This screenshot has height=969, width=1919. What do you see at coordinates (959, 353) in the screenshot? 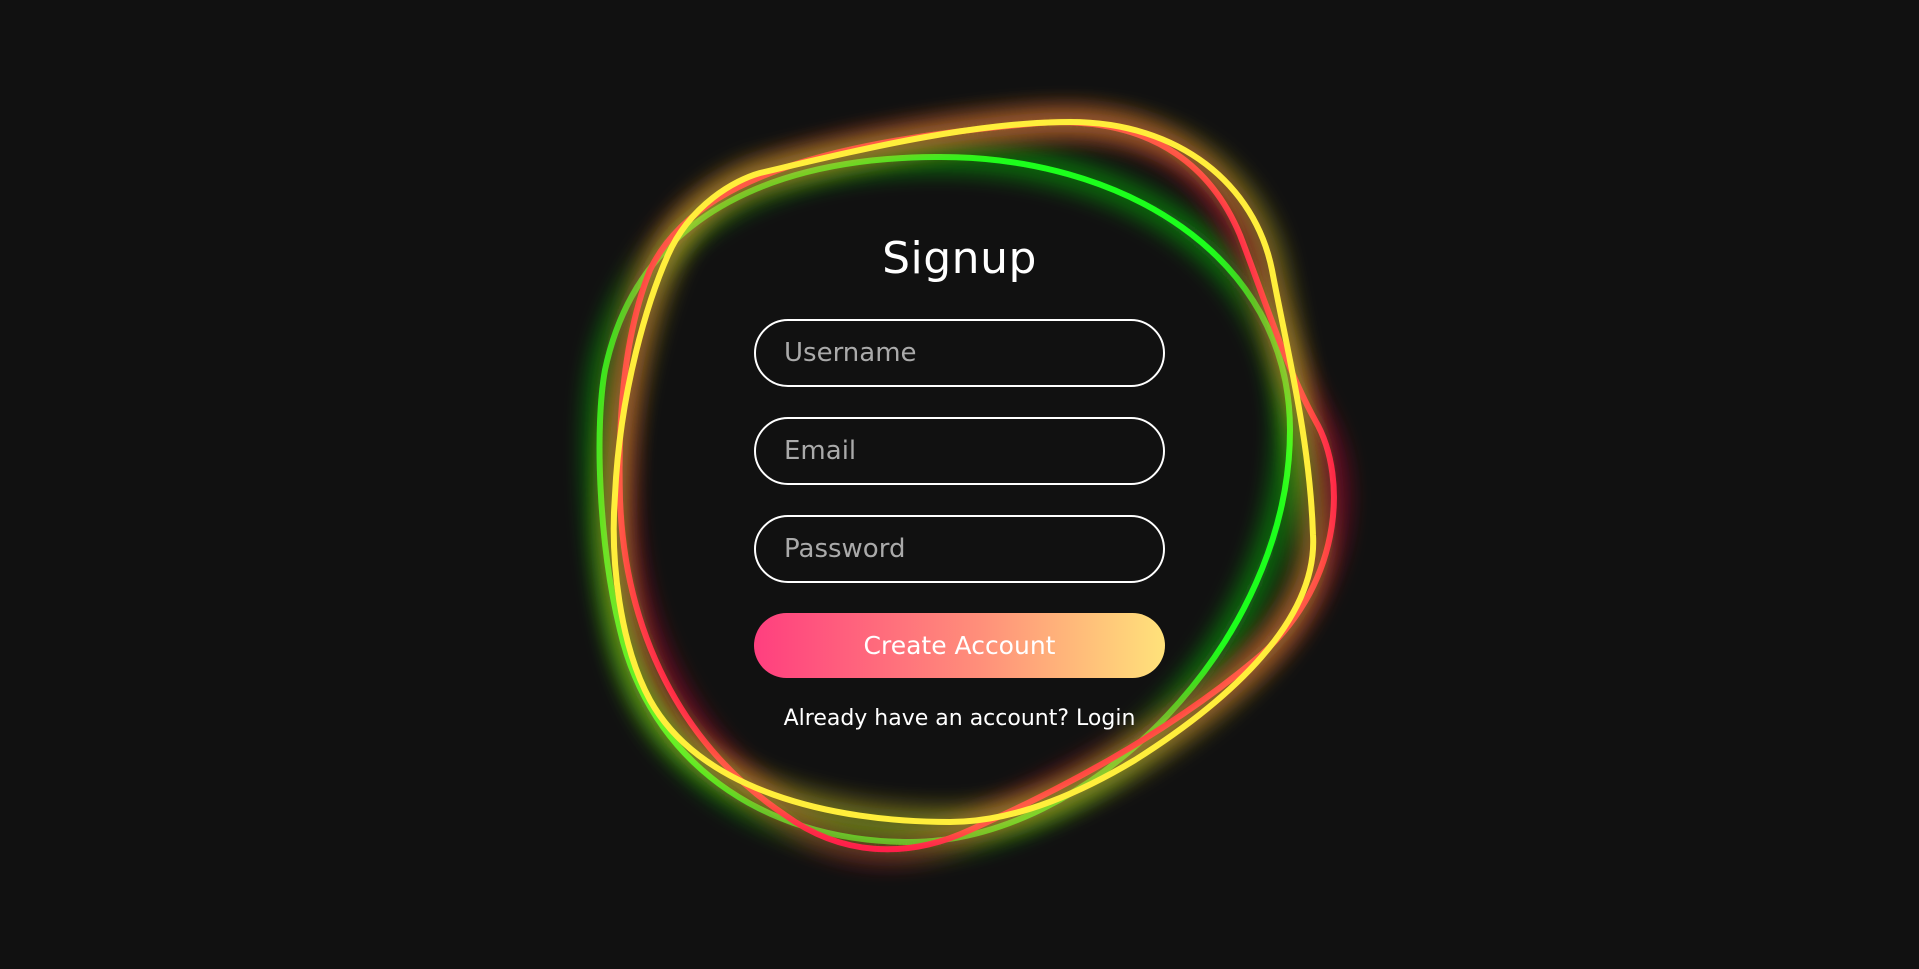
I see `username-field` at bounding box center [959, 353].